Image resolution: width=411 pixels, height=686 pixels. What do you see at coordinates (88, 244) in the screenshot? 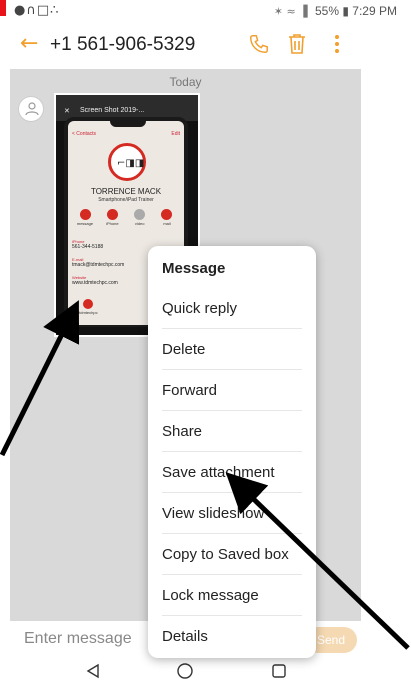
I see `phone-field: iPhone 561-344-5188` at bounding box center [88, 244].